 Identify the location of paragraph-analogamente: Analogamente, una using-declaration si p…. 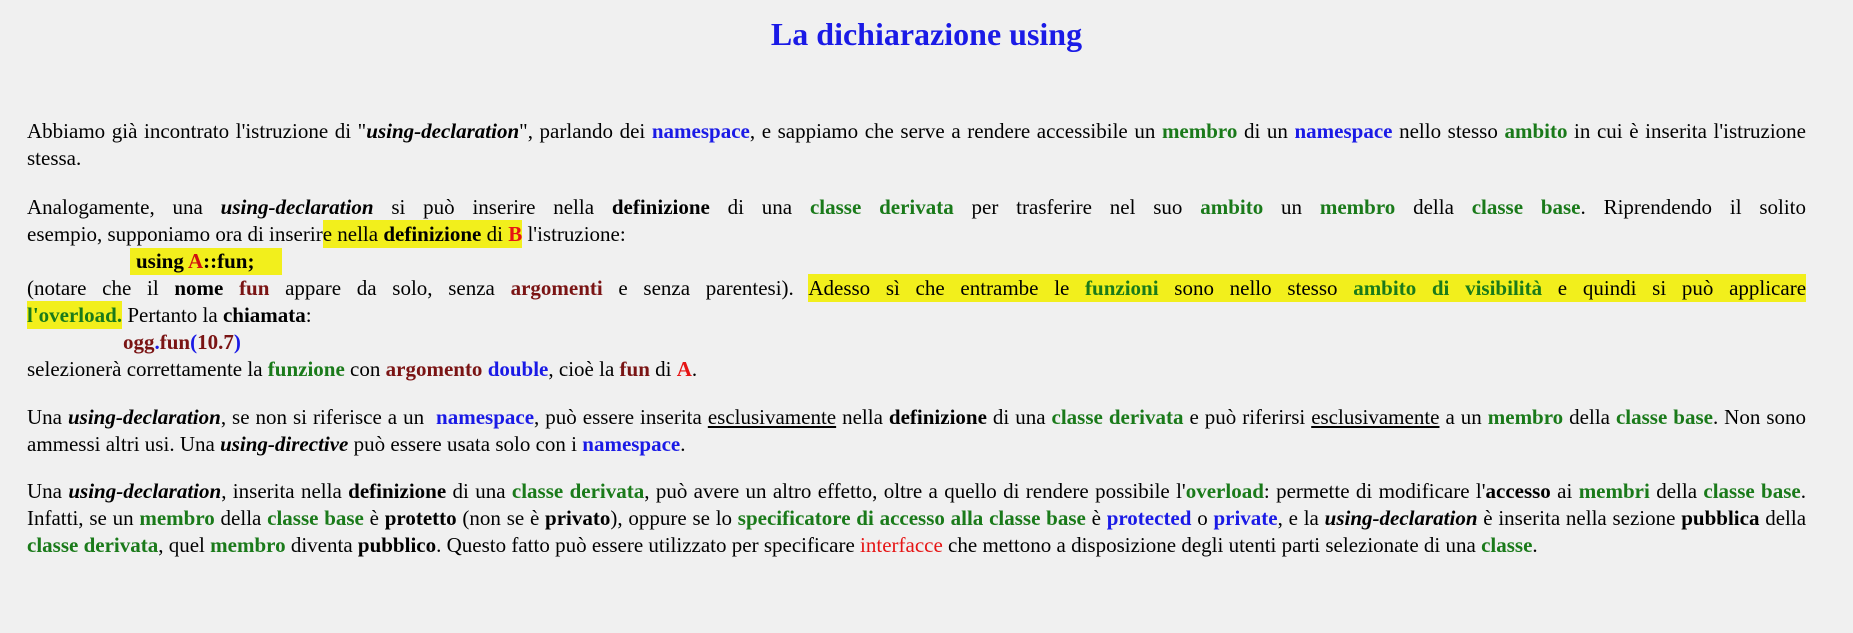
(917, 207).